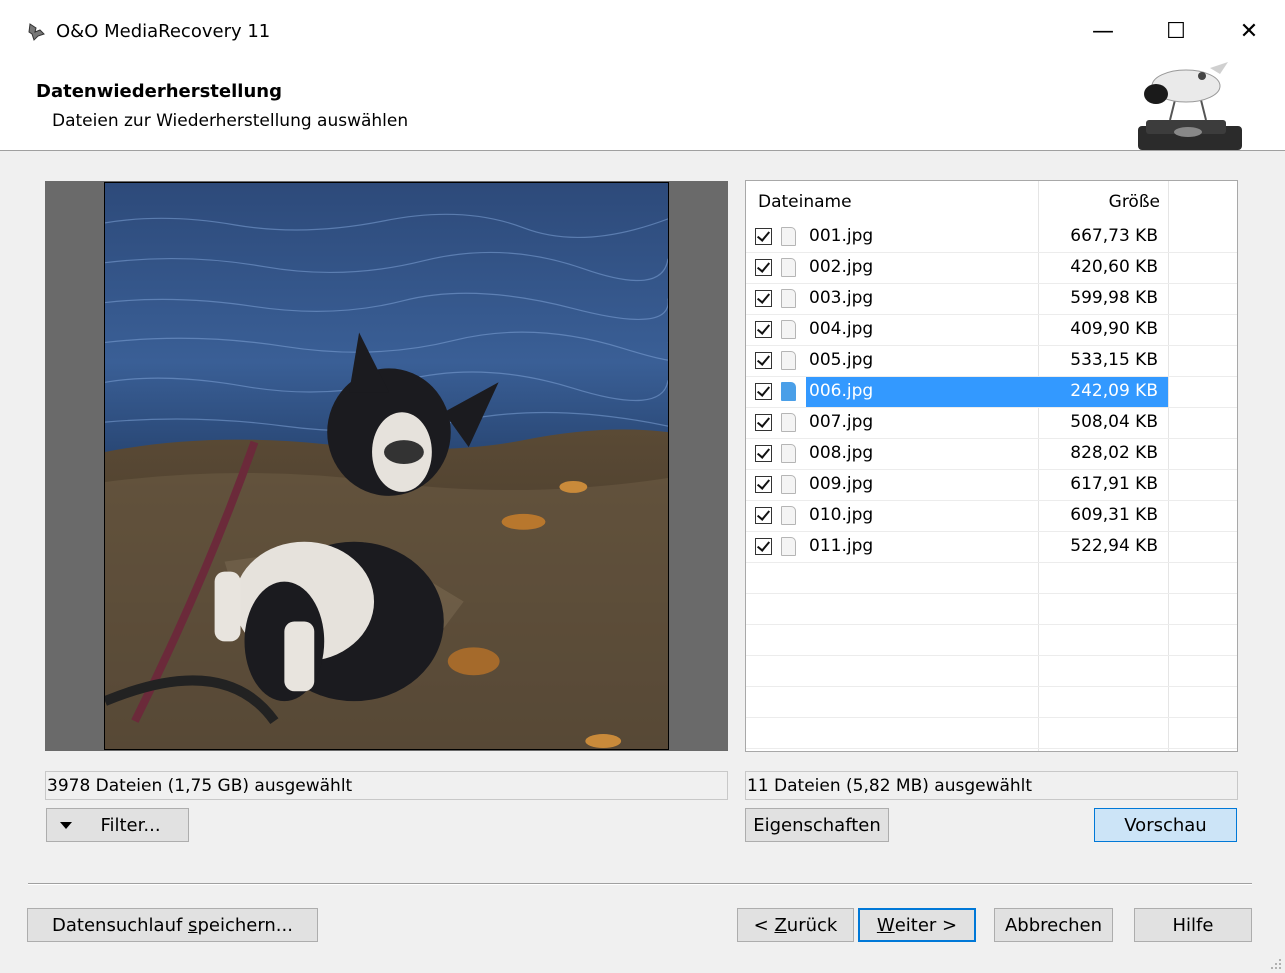 The image size is (1285, 973). Describe the element at coordinates (991, 485) in the screenshot. I see `file-row: 009.jpg 617,91 KB` at that location.